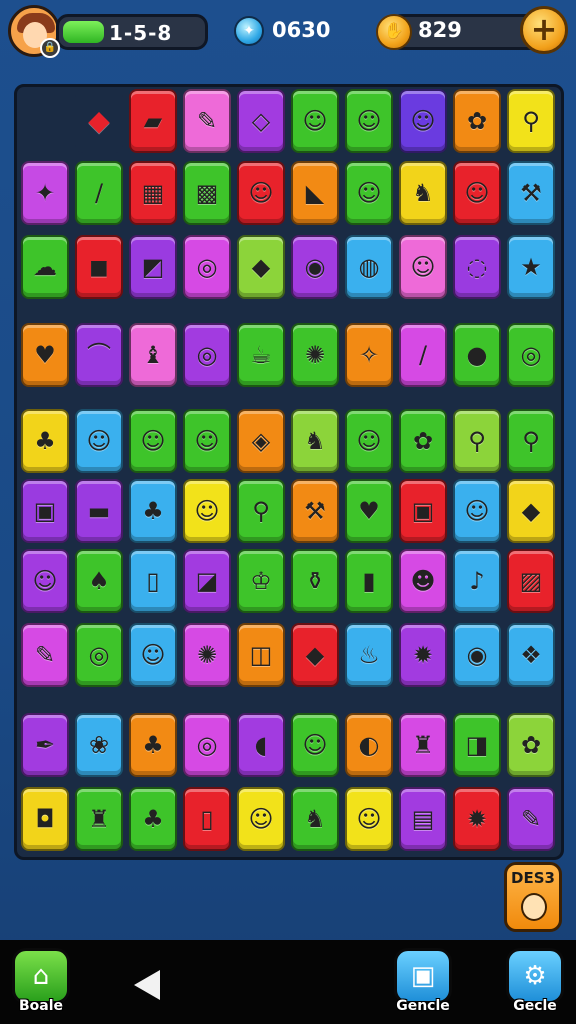 Image resolution: width=576 pixels, height=1024 pixels. Describe the element at coordinates (261, 745) in the screenshot. I see `game-tile: ◖` at that location.